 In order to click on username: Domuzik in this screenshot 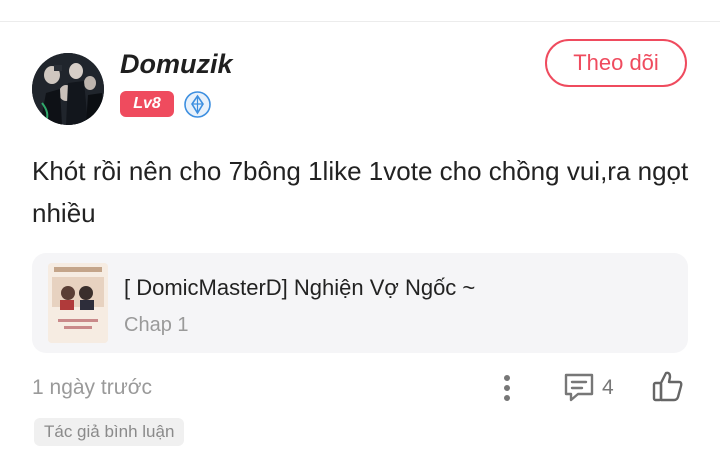, I will do `click(176, 64)`.